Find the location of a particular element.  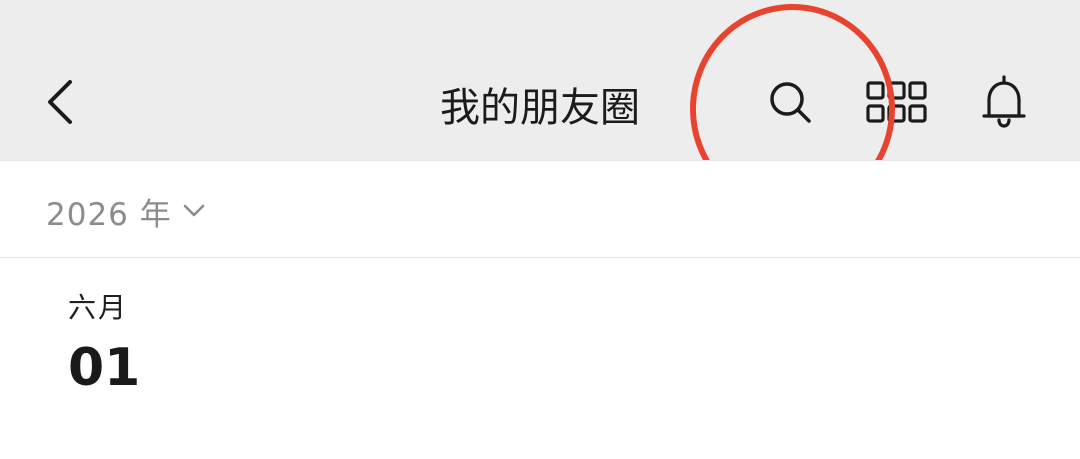

notifications-button is located at coordinates (1004, 102).